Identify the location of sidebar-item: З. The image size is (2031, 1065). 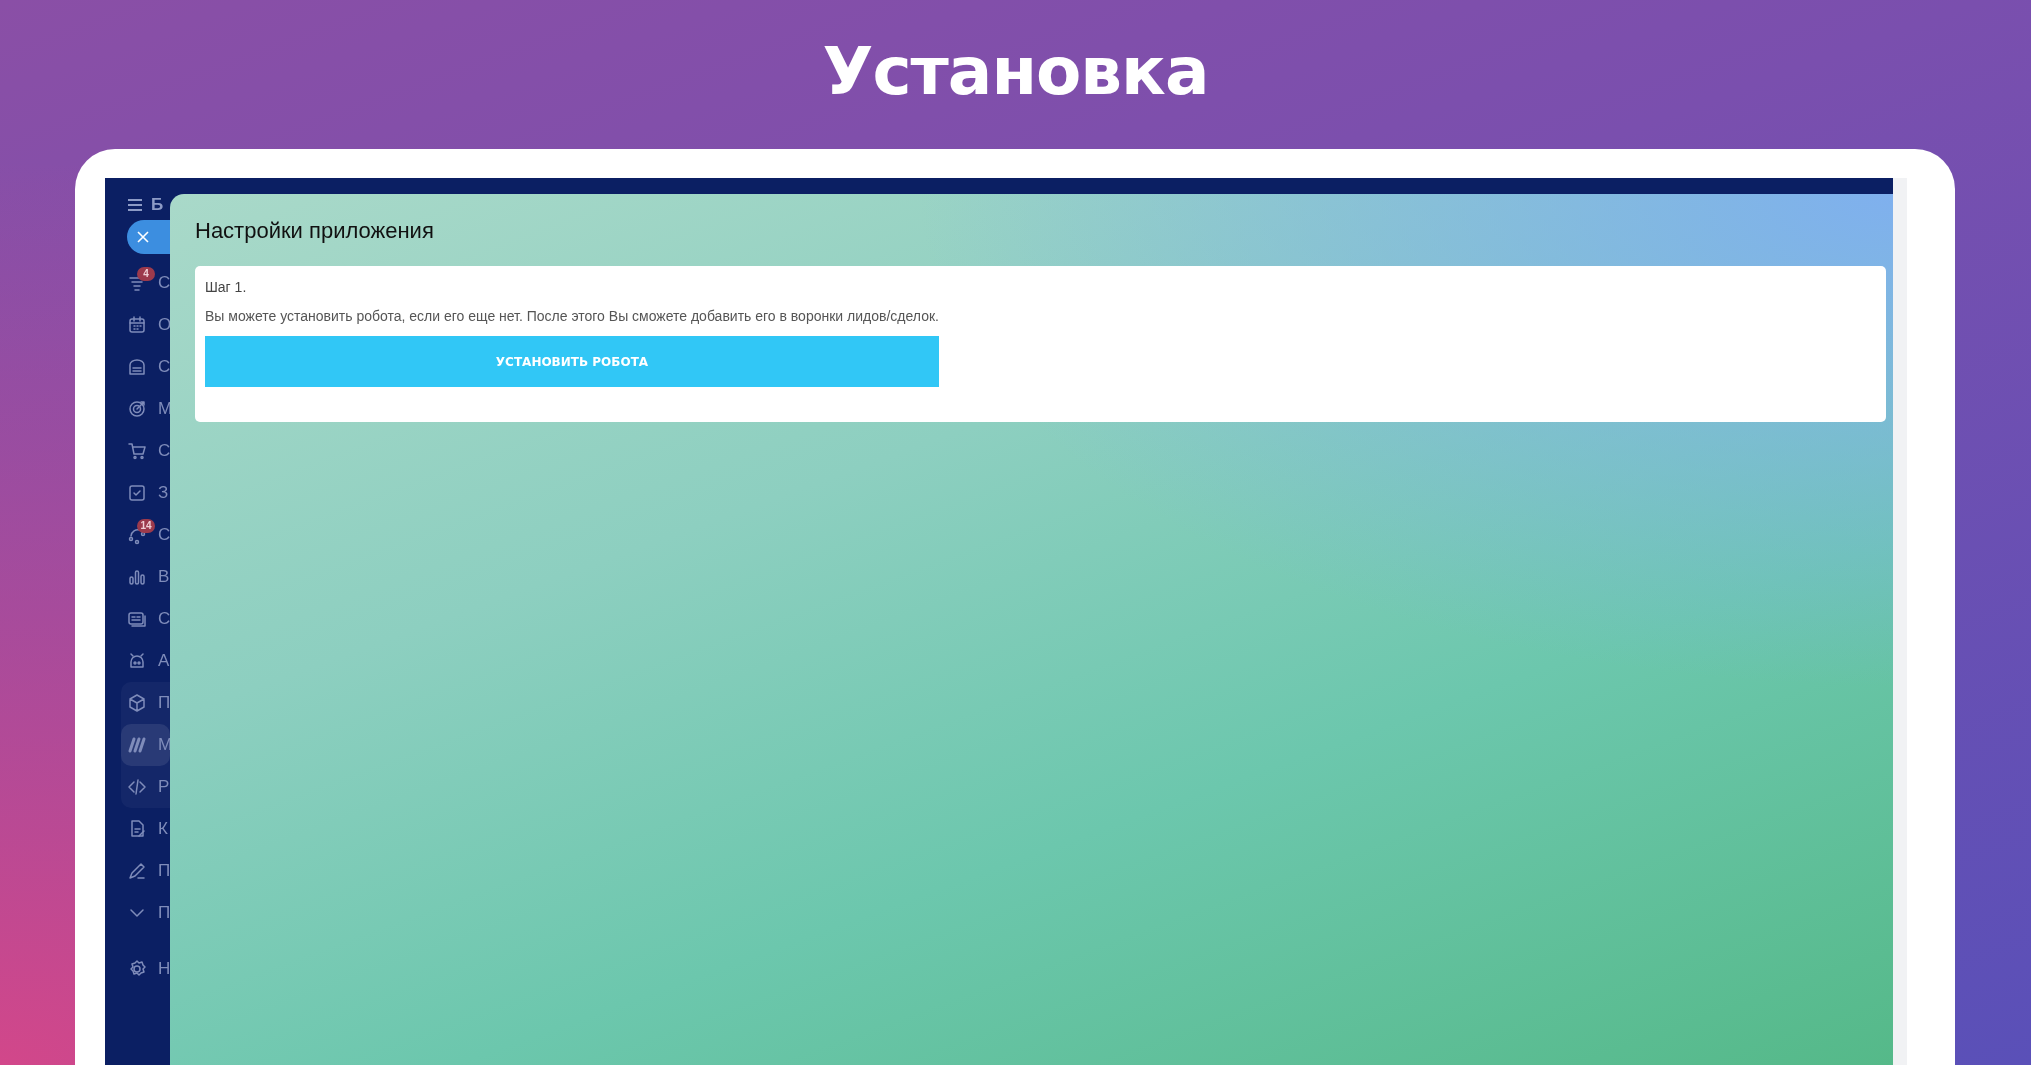
(137, 493).